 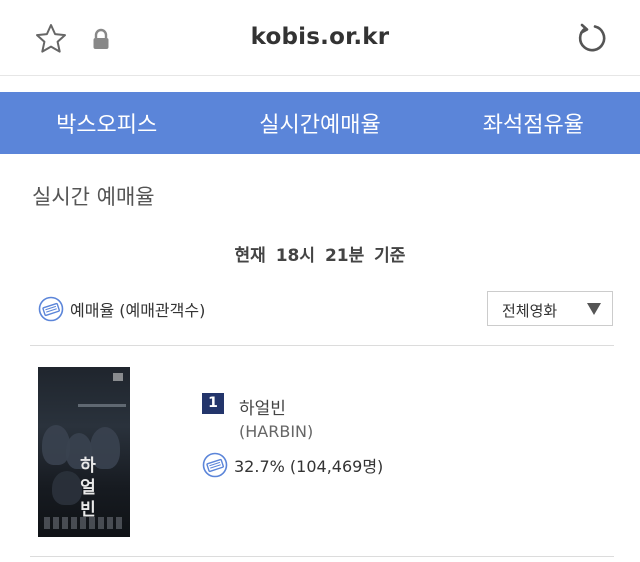 I want to click on basis-time: 현재 18시 21분 기준, so click(x=320, y=256).